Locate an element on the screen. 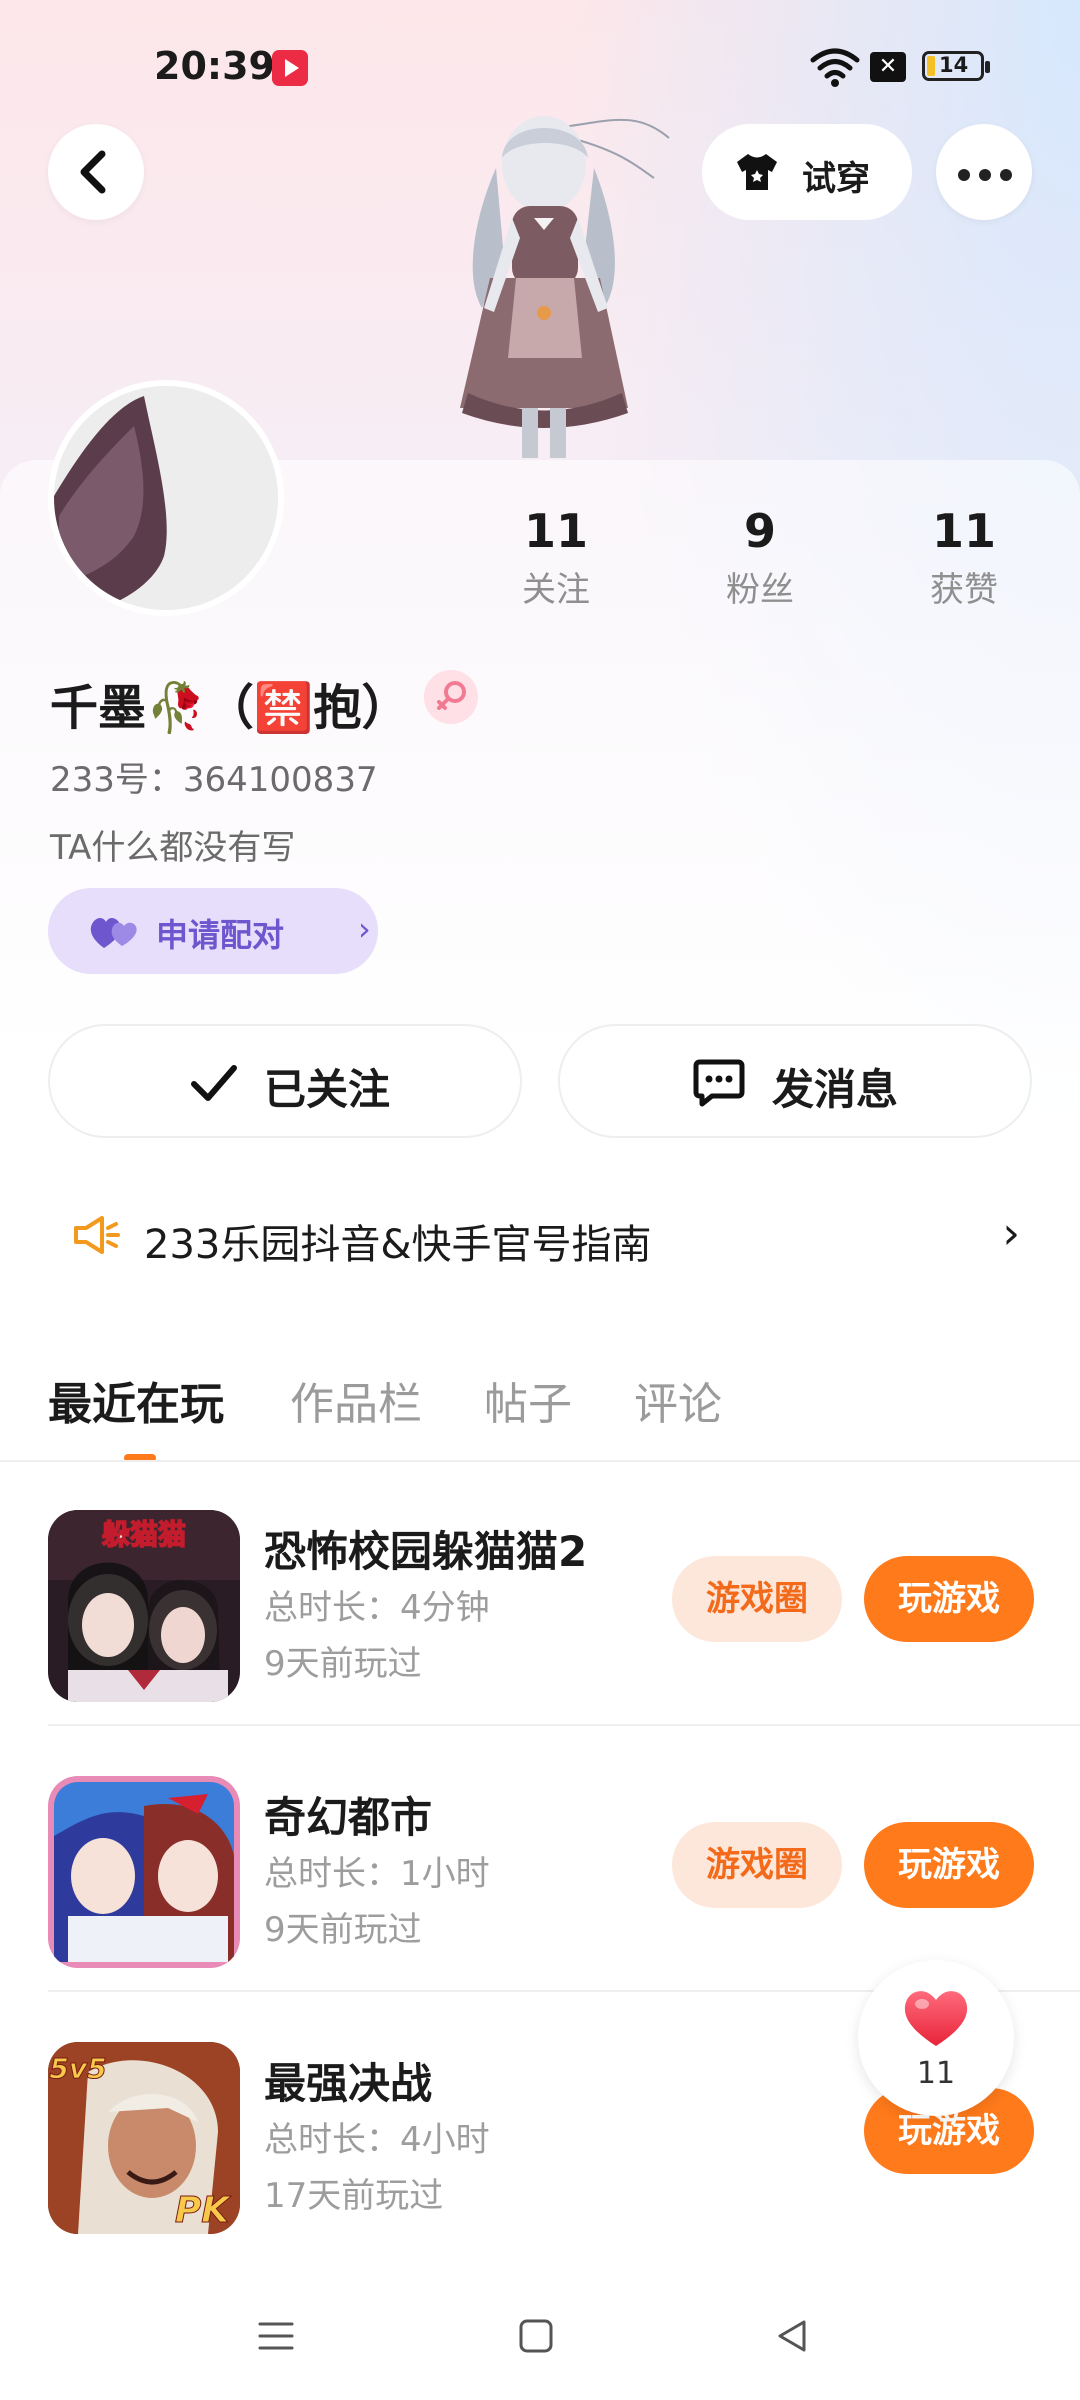 Image resolution: width=1080 pixels, height=2400 pixels. avatar-3d-figure is located at coordinates (565, 287).